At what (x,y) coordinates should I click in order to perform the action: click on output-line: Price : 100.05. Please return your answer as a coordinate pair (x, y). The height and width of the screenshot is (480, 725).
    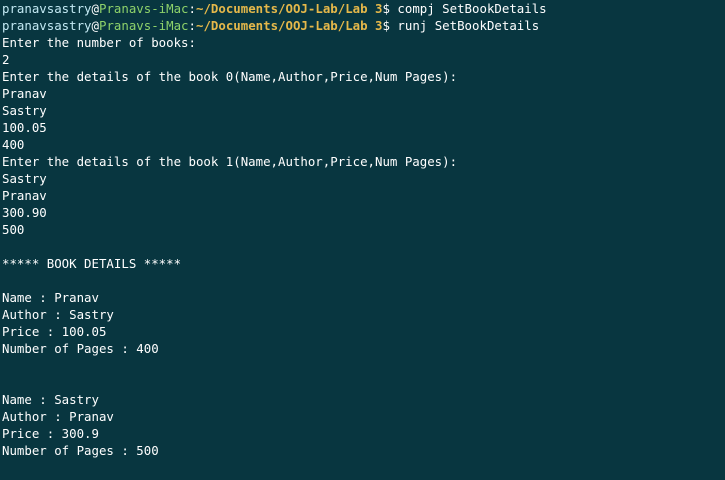
    Looking at the image, I should click on (54, 331).